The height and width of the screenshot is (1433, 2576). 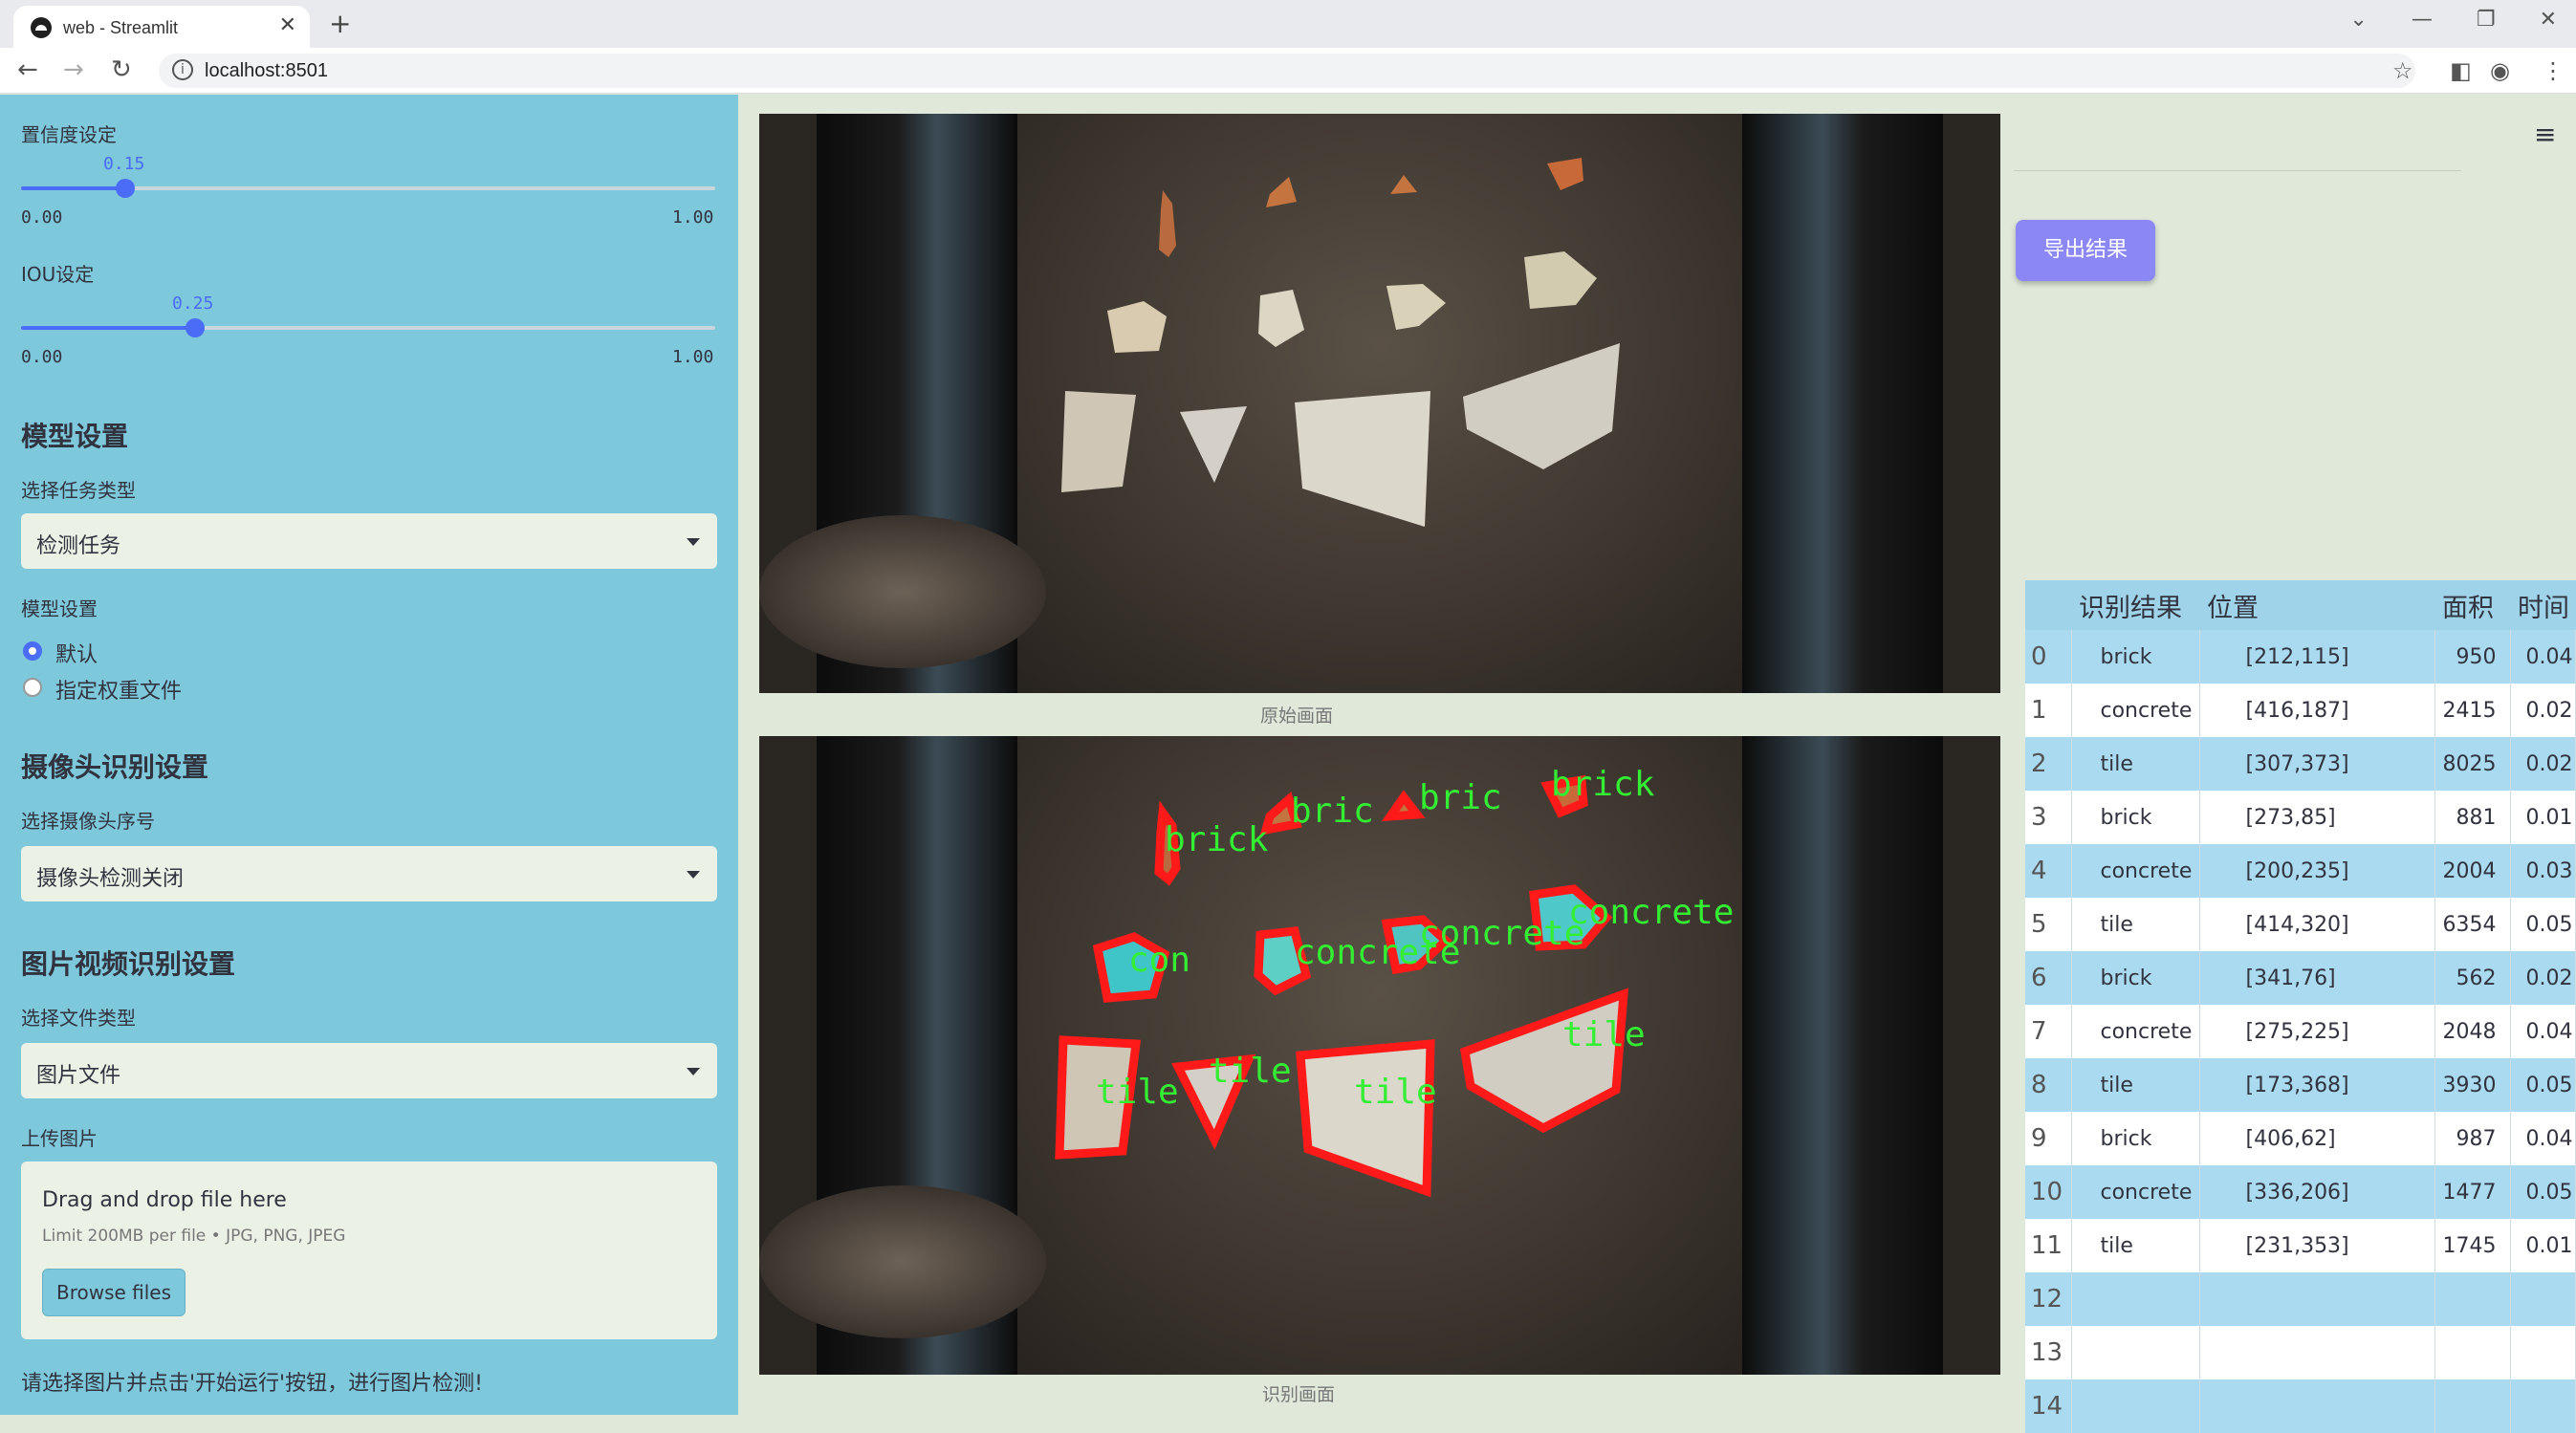 What do you see at coordinates (368, 188) in the screenshot?
I see `confidence-slider` at bounding box center [368, 188].